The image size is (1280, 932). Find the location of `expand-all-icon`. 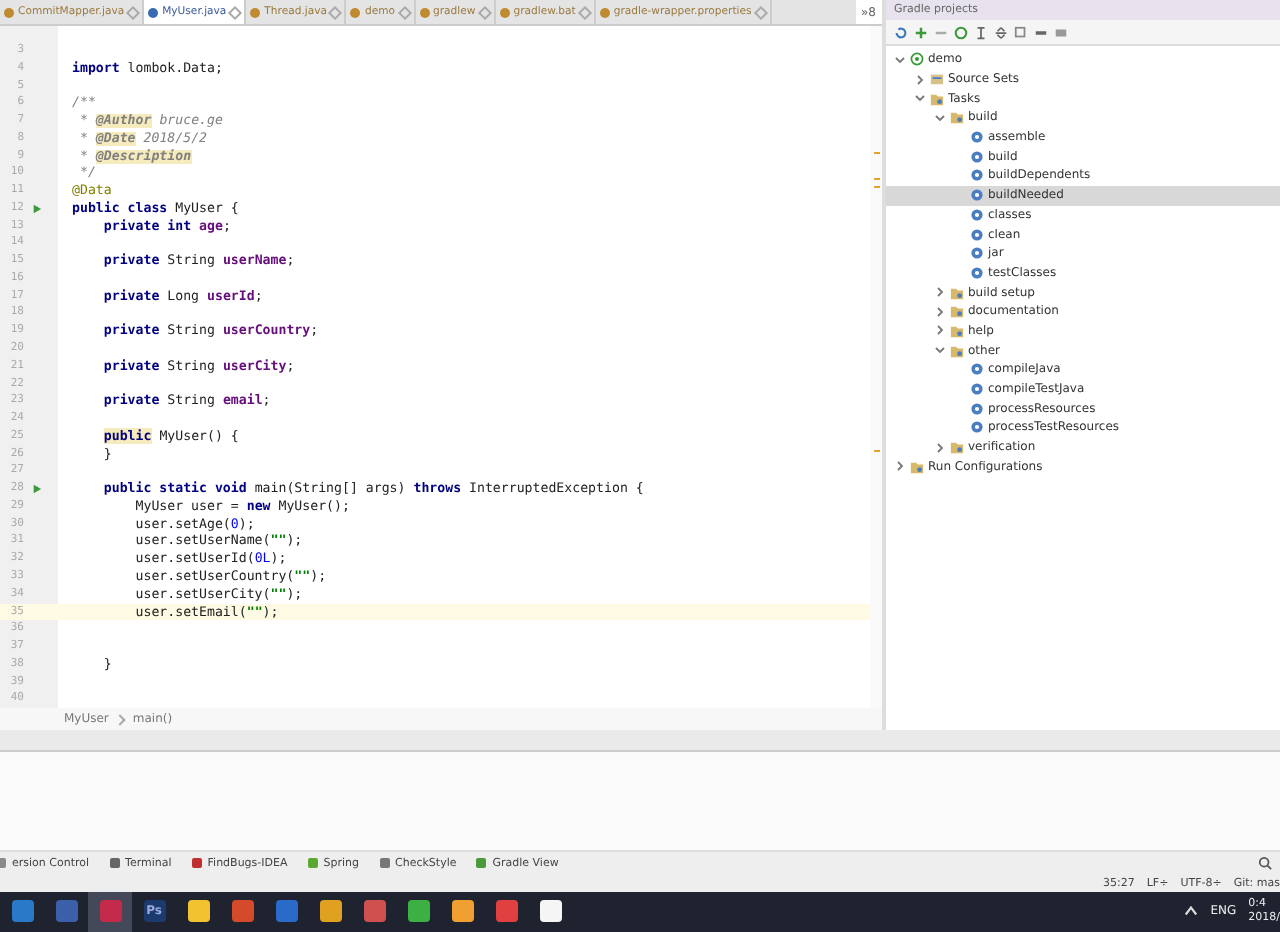

expand-all-icon is located at coordinates (981, 32).